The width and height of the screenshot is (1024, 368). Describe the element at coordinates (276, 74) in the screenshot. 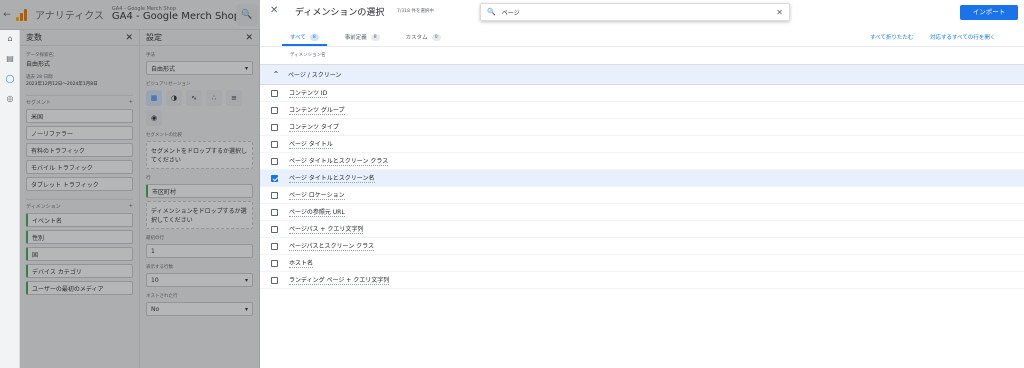

I see `chevron-up-icon: ⌃` at that location.